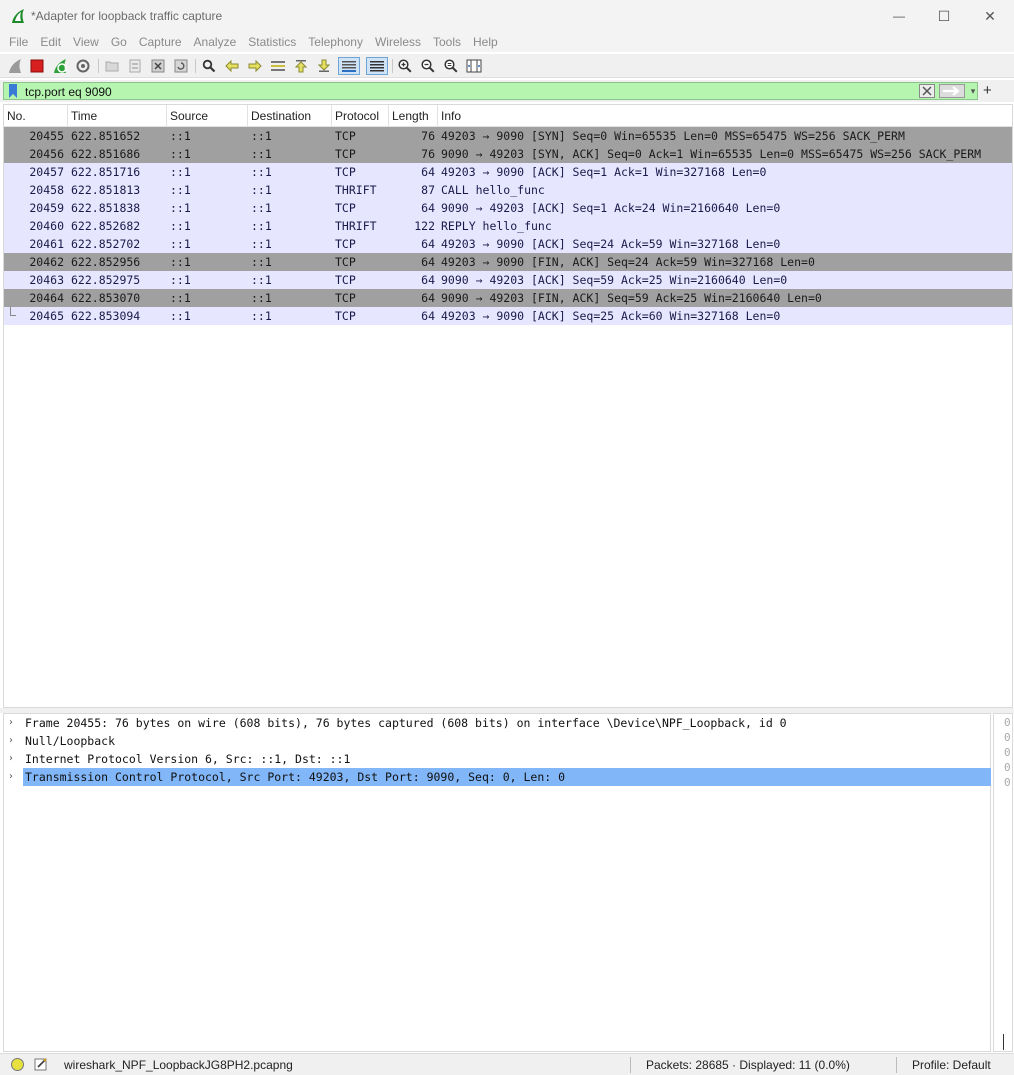 The image size is (1014, 1075). I want to click on packet-cell-time: 622.853070, so click(106, 298).